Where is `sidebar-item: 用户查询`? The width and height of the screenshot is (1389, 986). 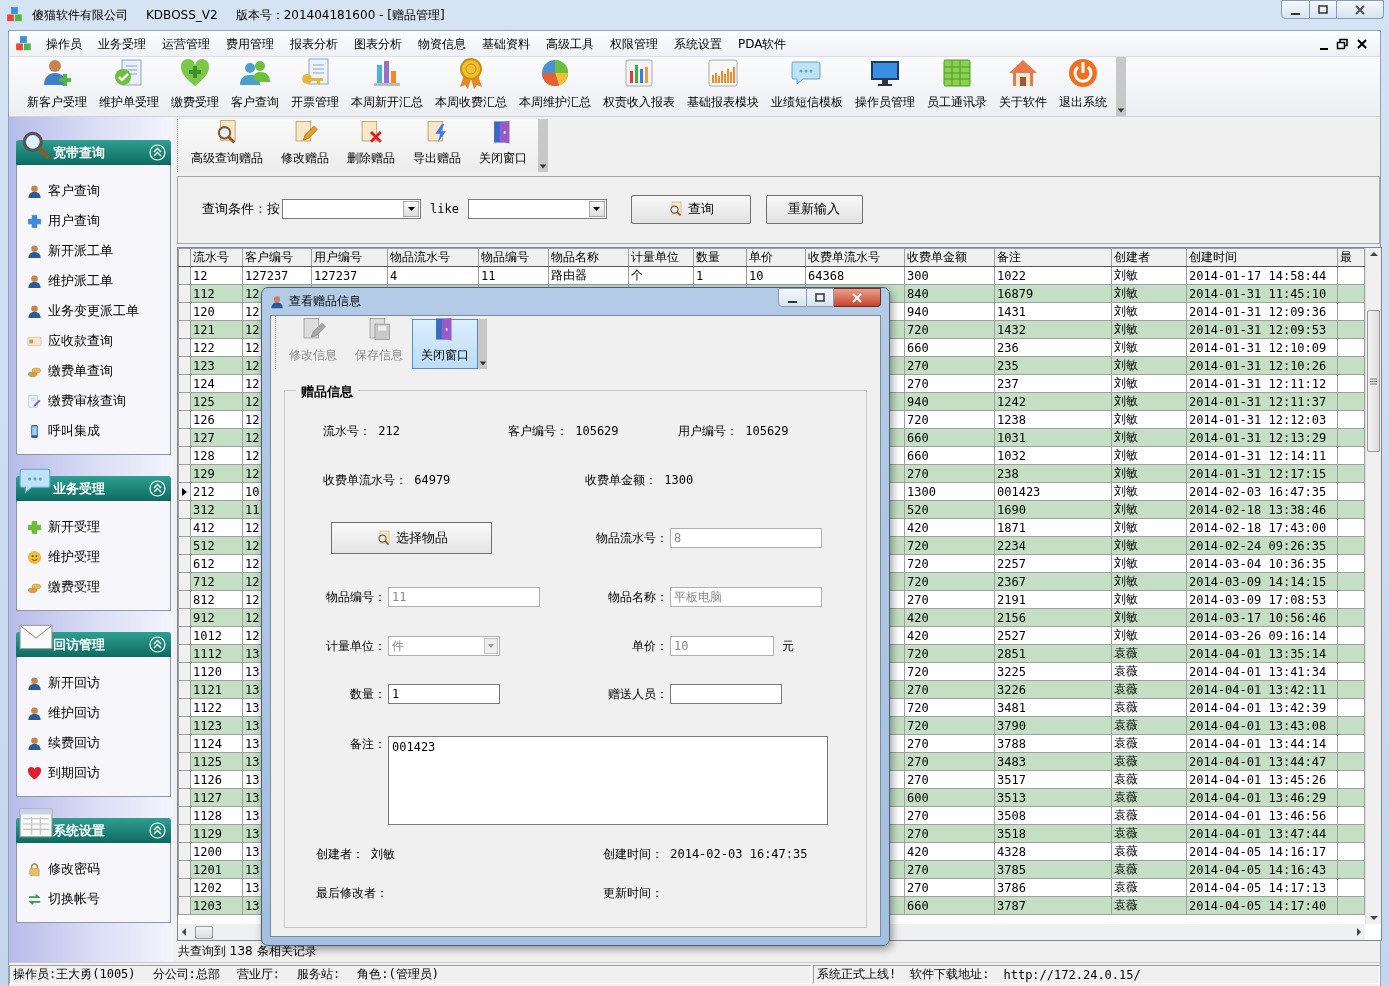 sidebar-item: 用户查询 is located at coordinates (93, 221).